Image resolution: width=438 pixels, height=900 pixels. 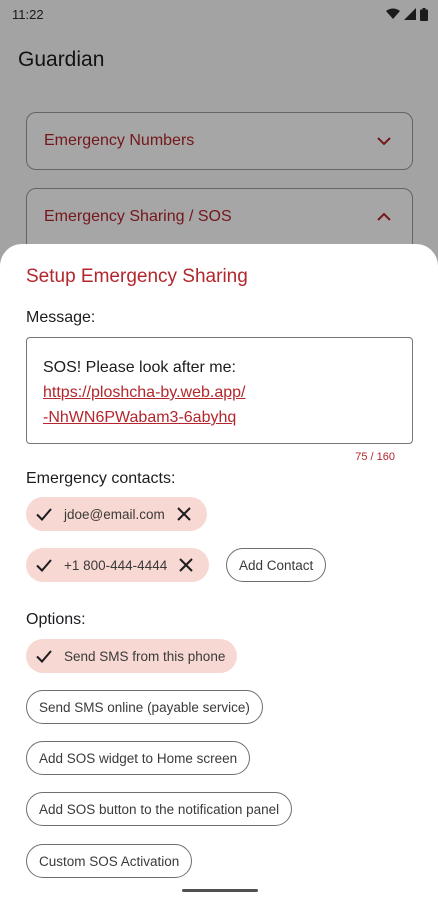 What do you see at coordinates (139, 367) in the screenshot?
I see `message-text: SOS! Please look after me:` at bounding box center [139, 367].